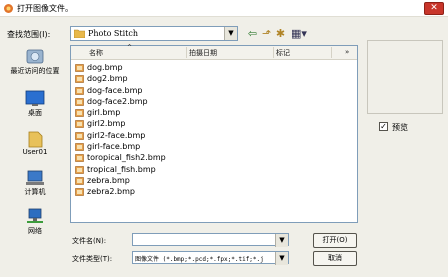 Image resolution: width=448 pixels, height=277 pixels. I want to click on file-item: dog-face2.bmp, so click(120, 101).